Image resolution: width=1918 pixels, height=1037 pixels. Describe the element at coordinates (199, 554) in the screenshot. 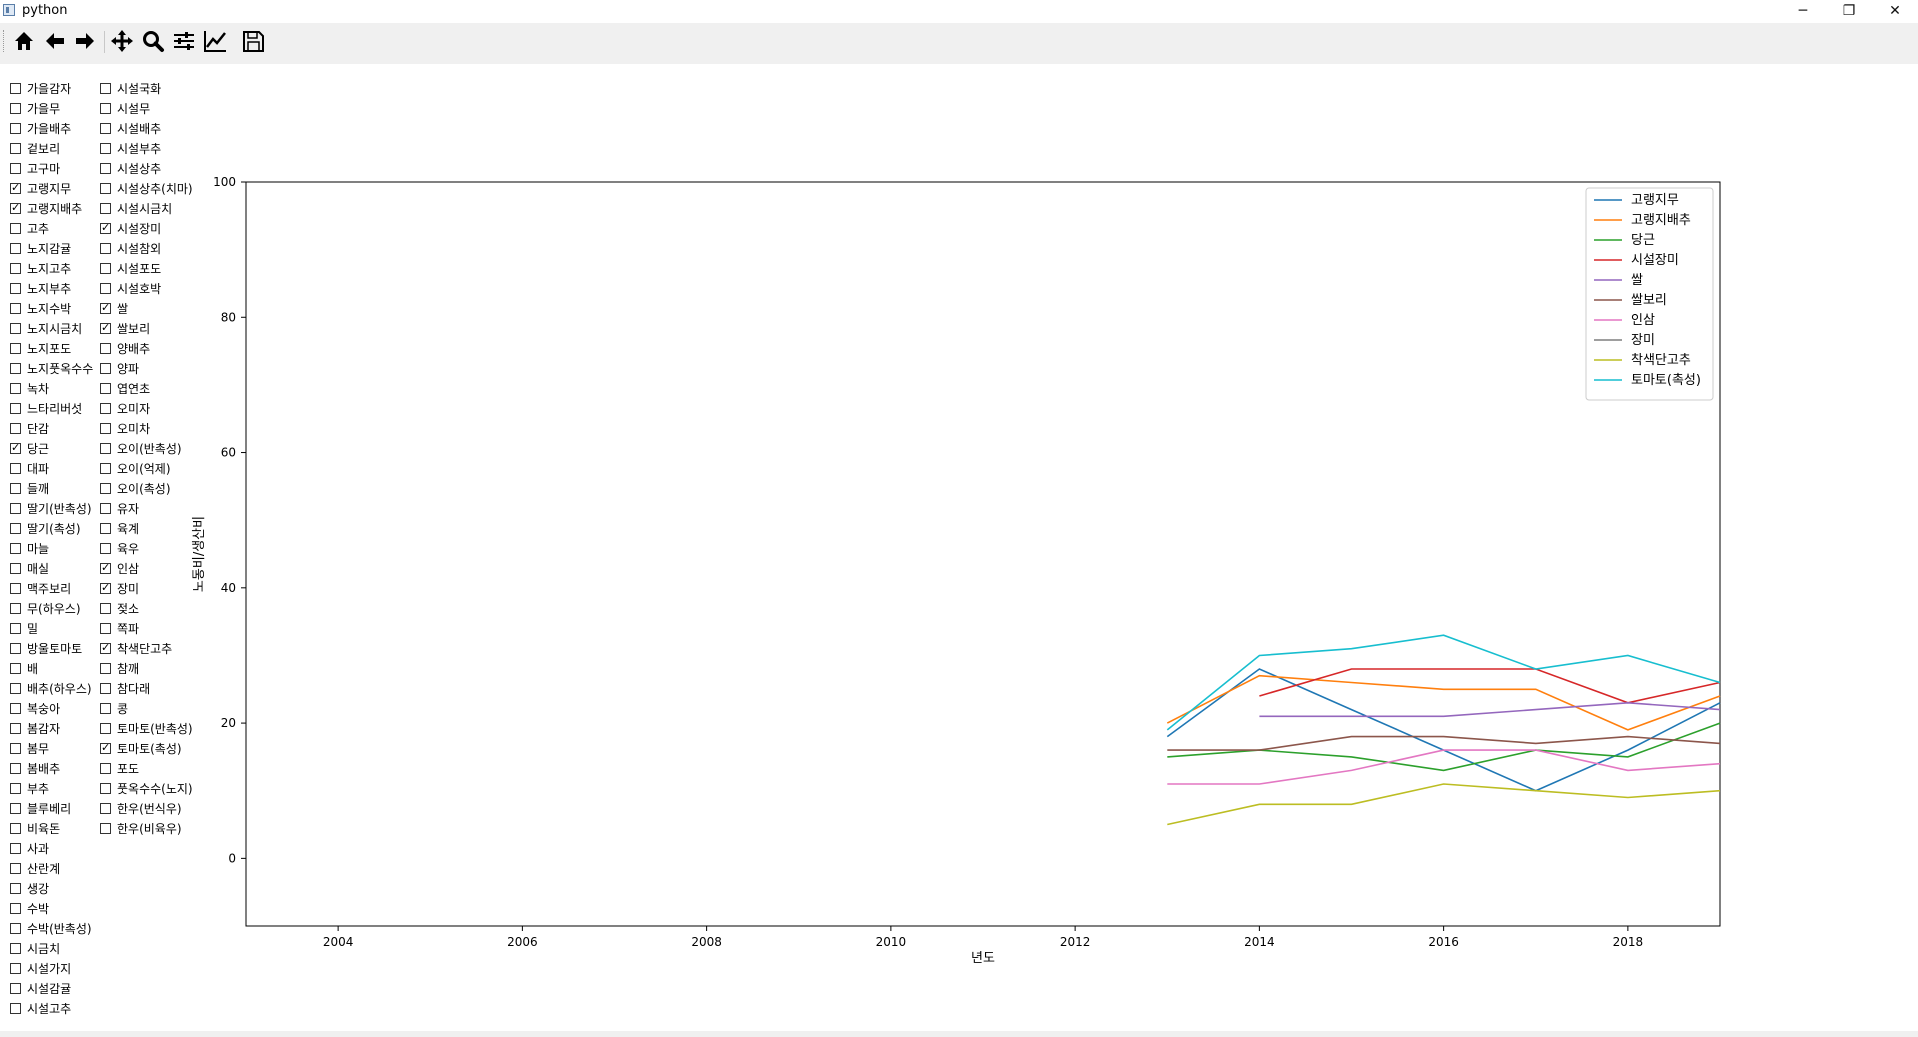

I see `y-axis-label: 노동비/생산비` at that location.